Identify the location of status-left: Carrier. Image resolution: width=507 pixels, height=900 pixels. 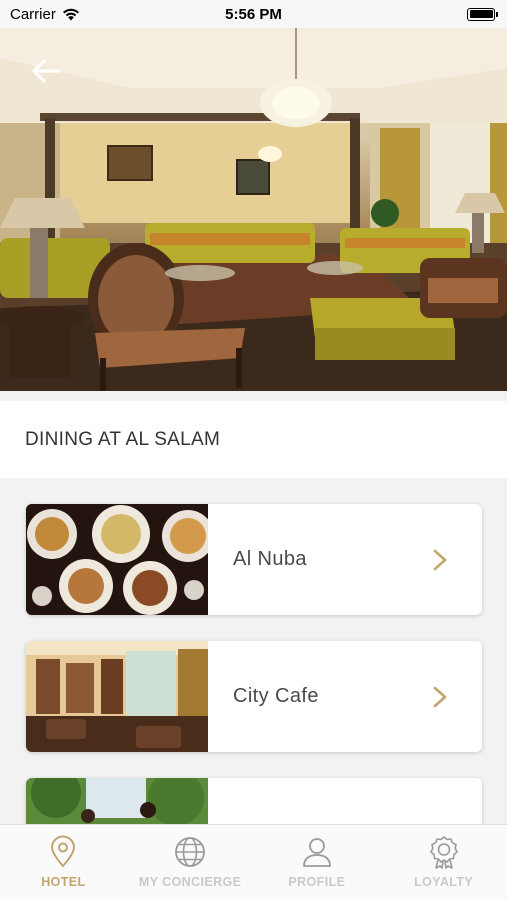
(45, 14).